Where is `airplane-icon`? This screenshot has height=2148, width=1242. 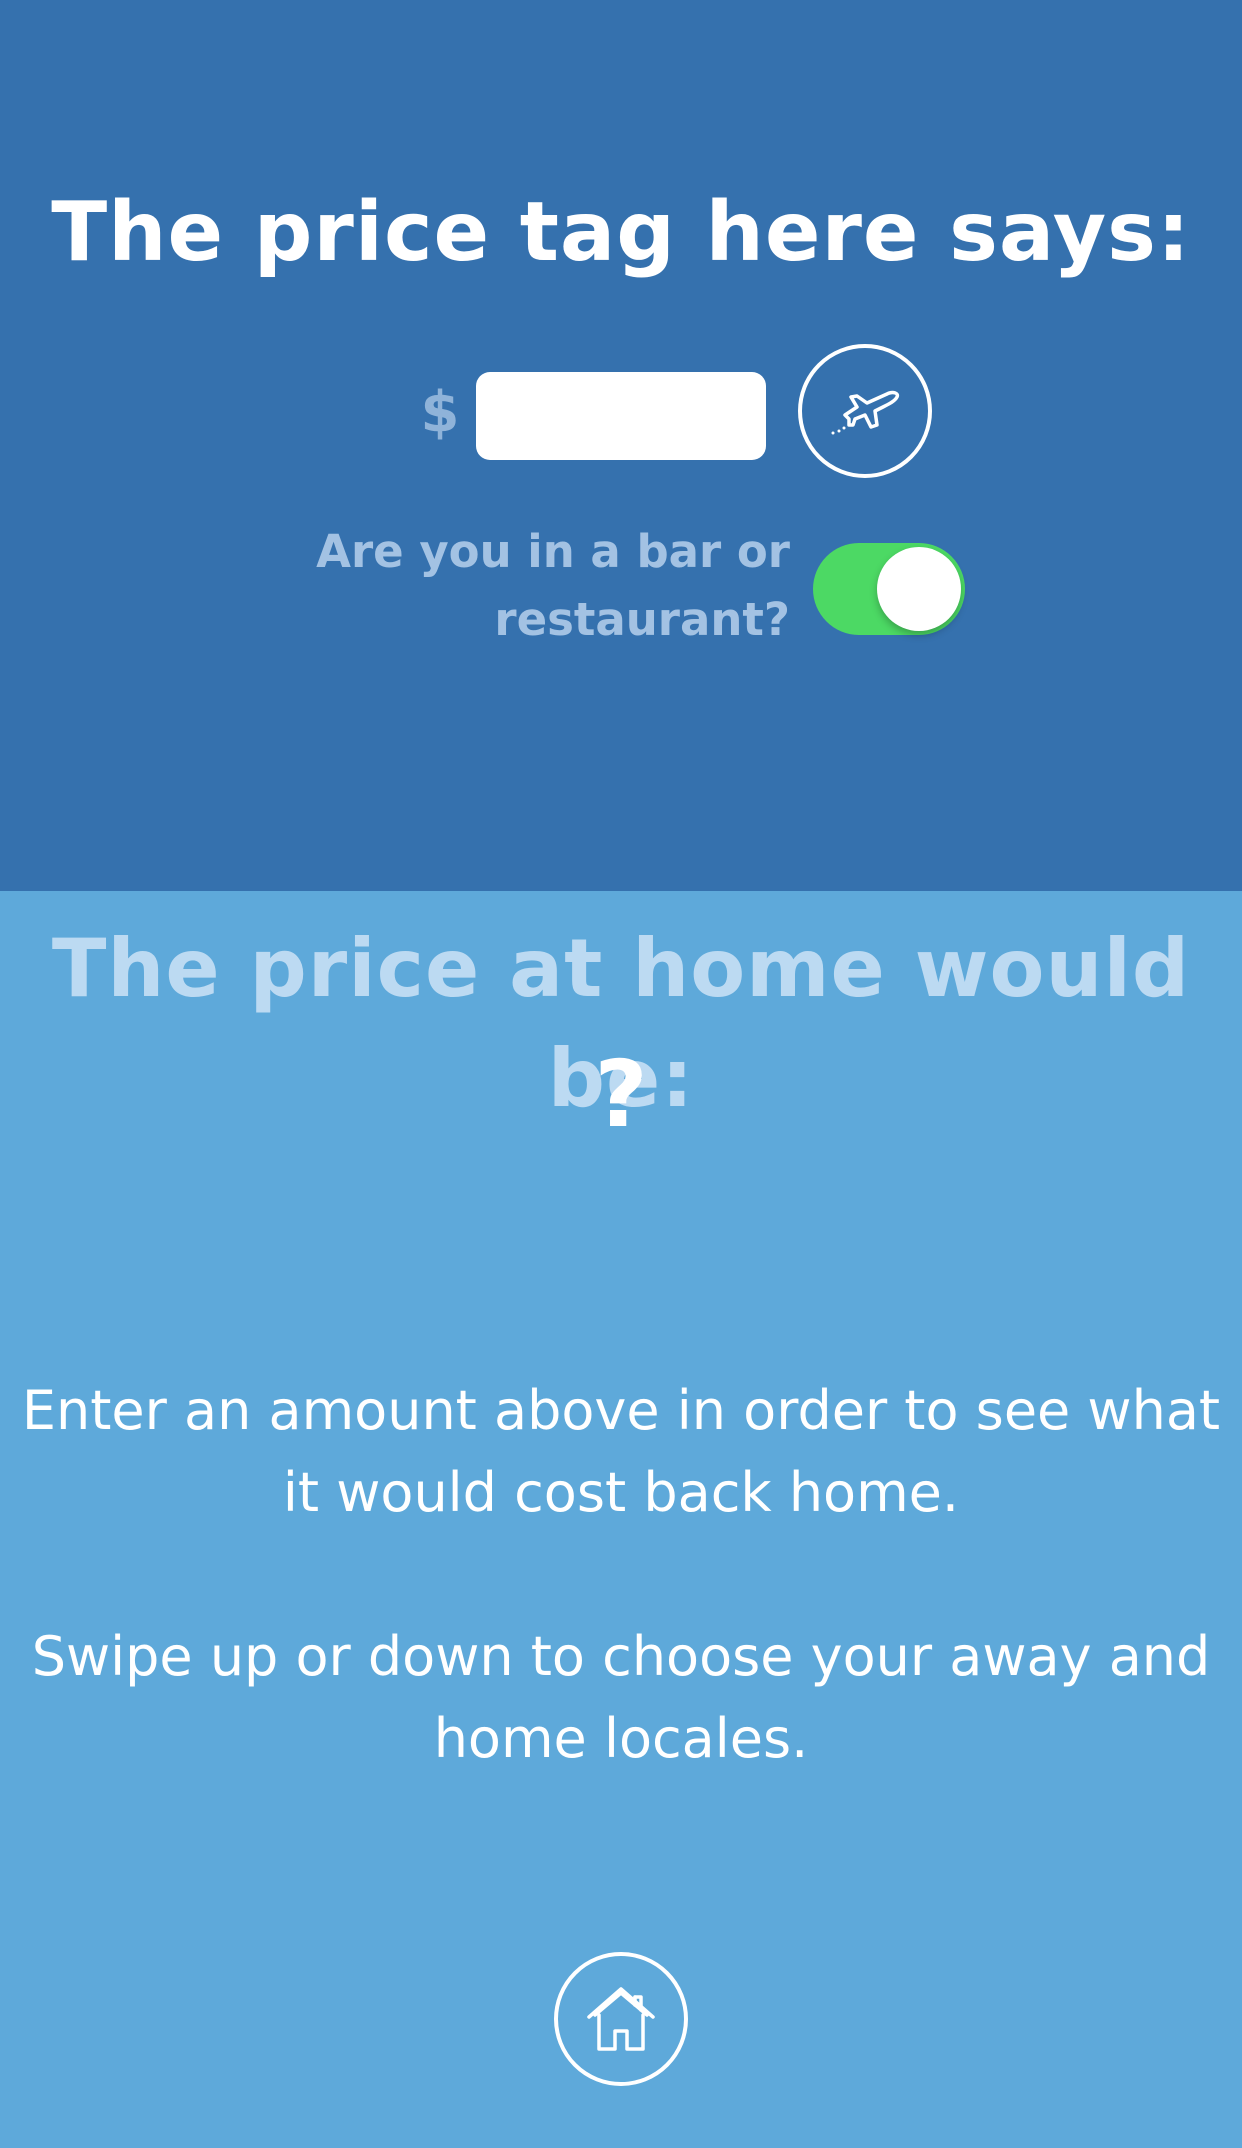 airplane-icon is located at coordinates (865, 412).